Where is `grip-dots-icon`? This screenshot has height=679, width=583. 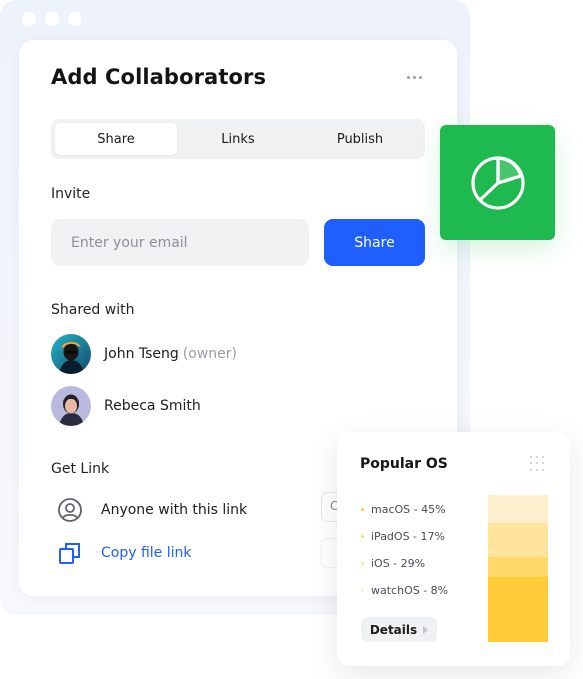
grip-dots-icon is located at coordinates (538, 464).